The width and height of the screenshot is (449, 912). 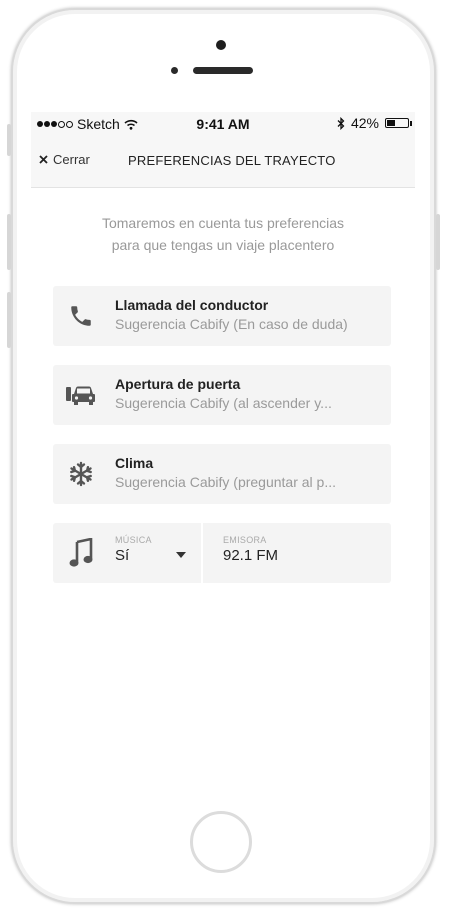 I want to click on preference-subtitle: Sugerencia Cabify (En caso de duda), so click(x=231, y=324).